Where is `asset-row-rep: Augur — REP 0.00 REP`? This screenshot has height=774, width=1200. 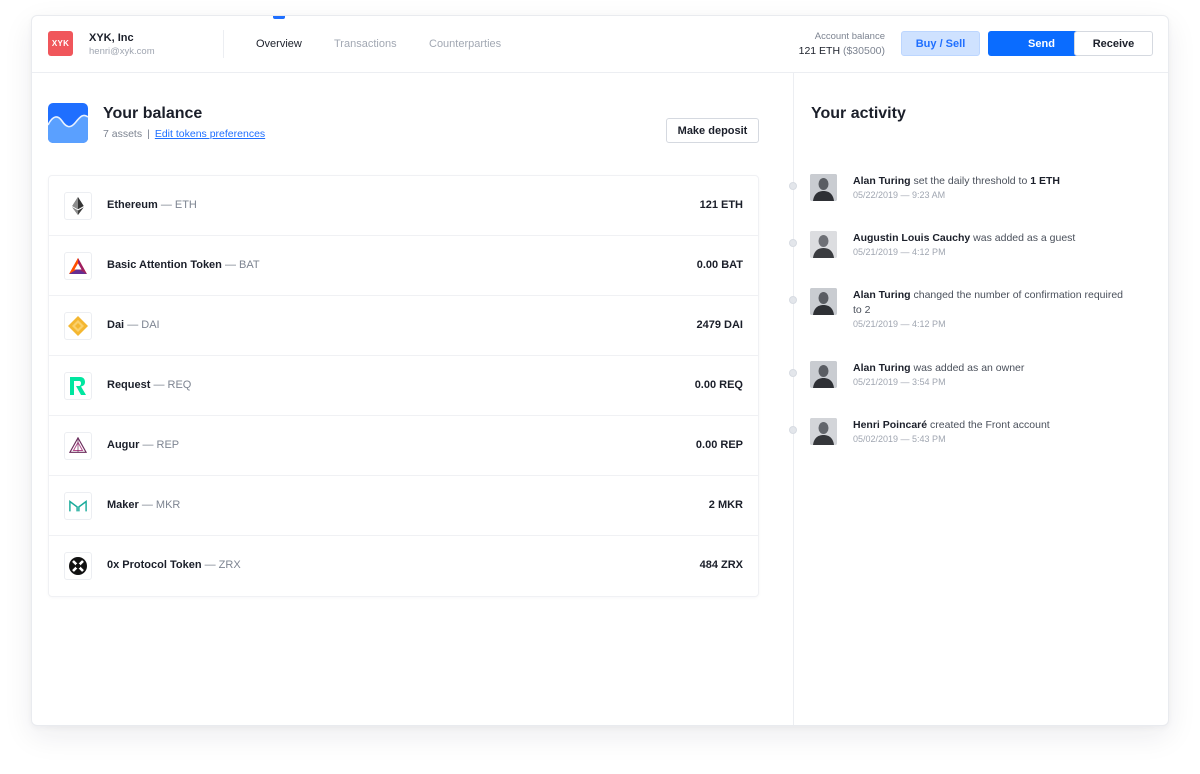 asset-row-rep: Augur — REP 0.00 REP is located at coordinates (403, 446).